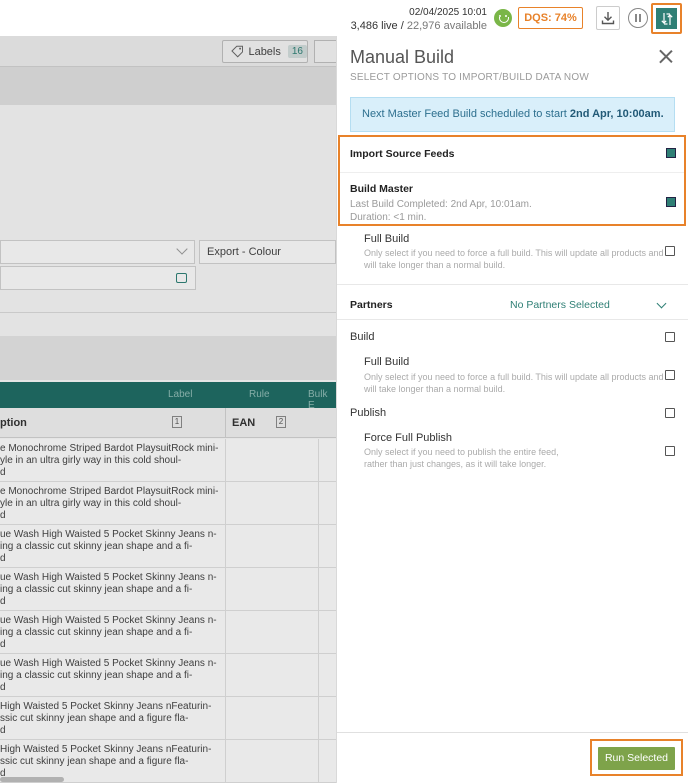 The image size is (688, 783). Describe the element at coordinates (362, 337) in the screenshot. I see `build-label: Build` at that location.